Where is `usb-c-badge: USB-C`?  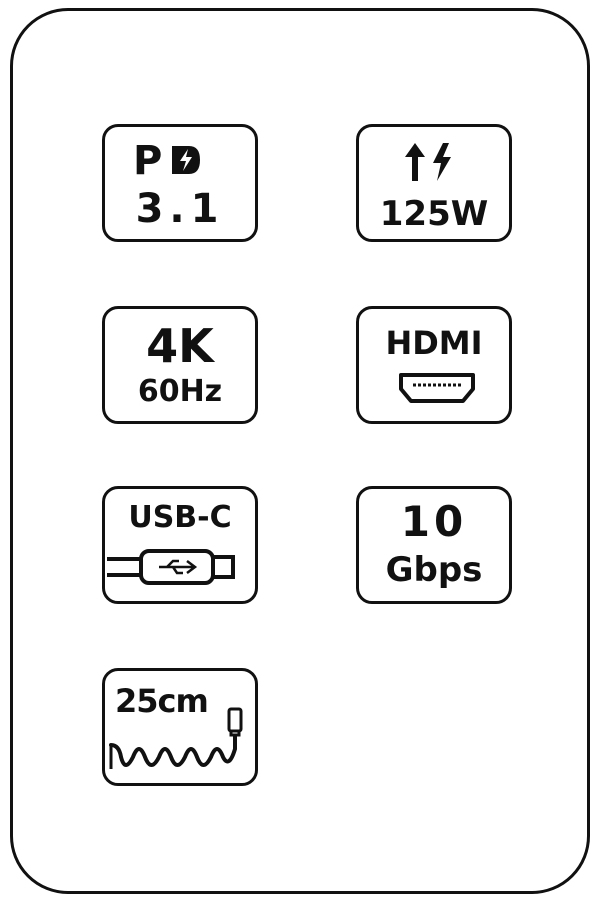
usb-c-badge: USB-C is located at coordinates (180, 545).